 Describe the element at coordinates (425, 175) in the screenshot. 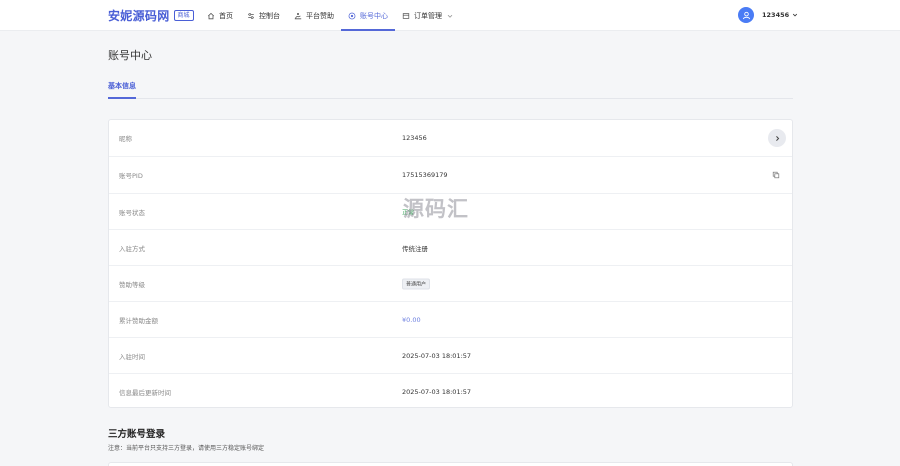

I see `row-value: 17515369179` at that location.